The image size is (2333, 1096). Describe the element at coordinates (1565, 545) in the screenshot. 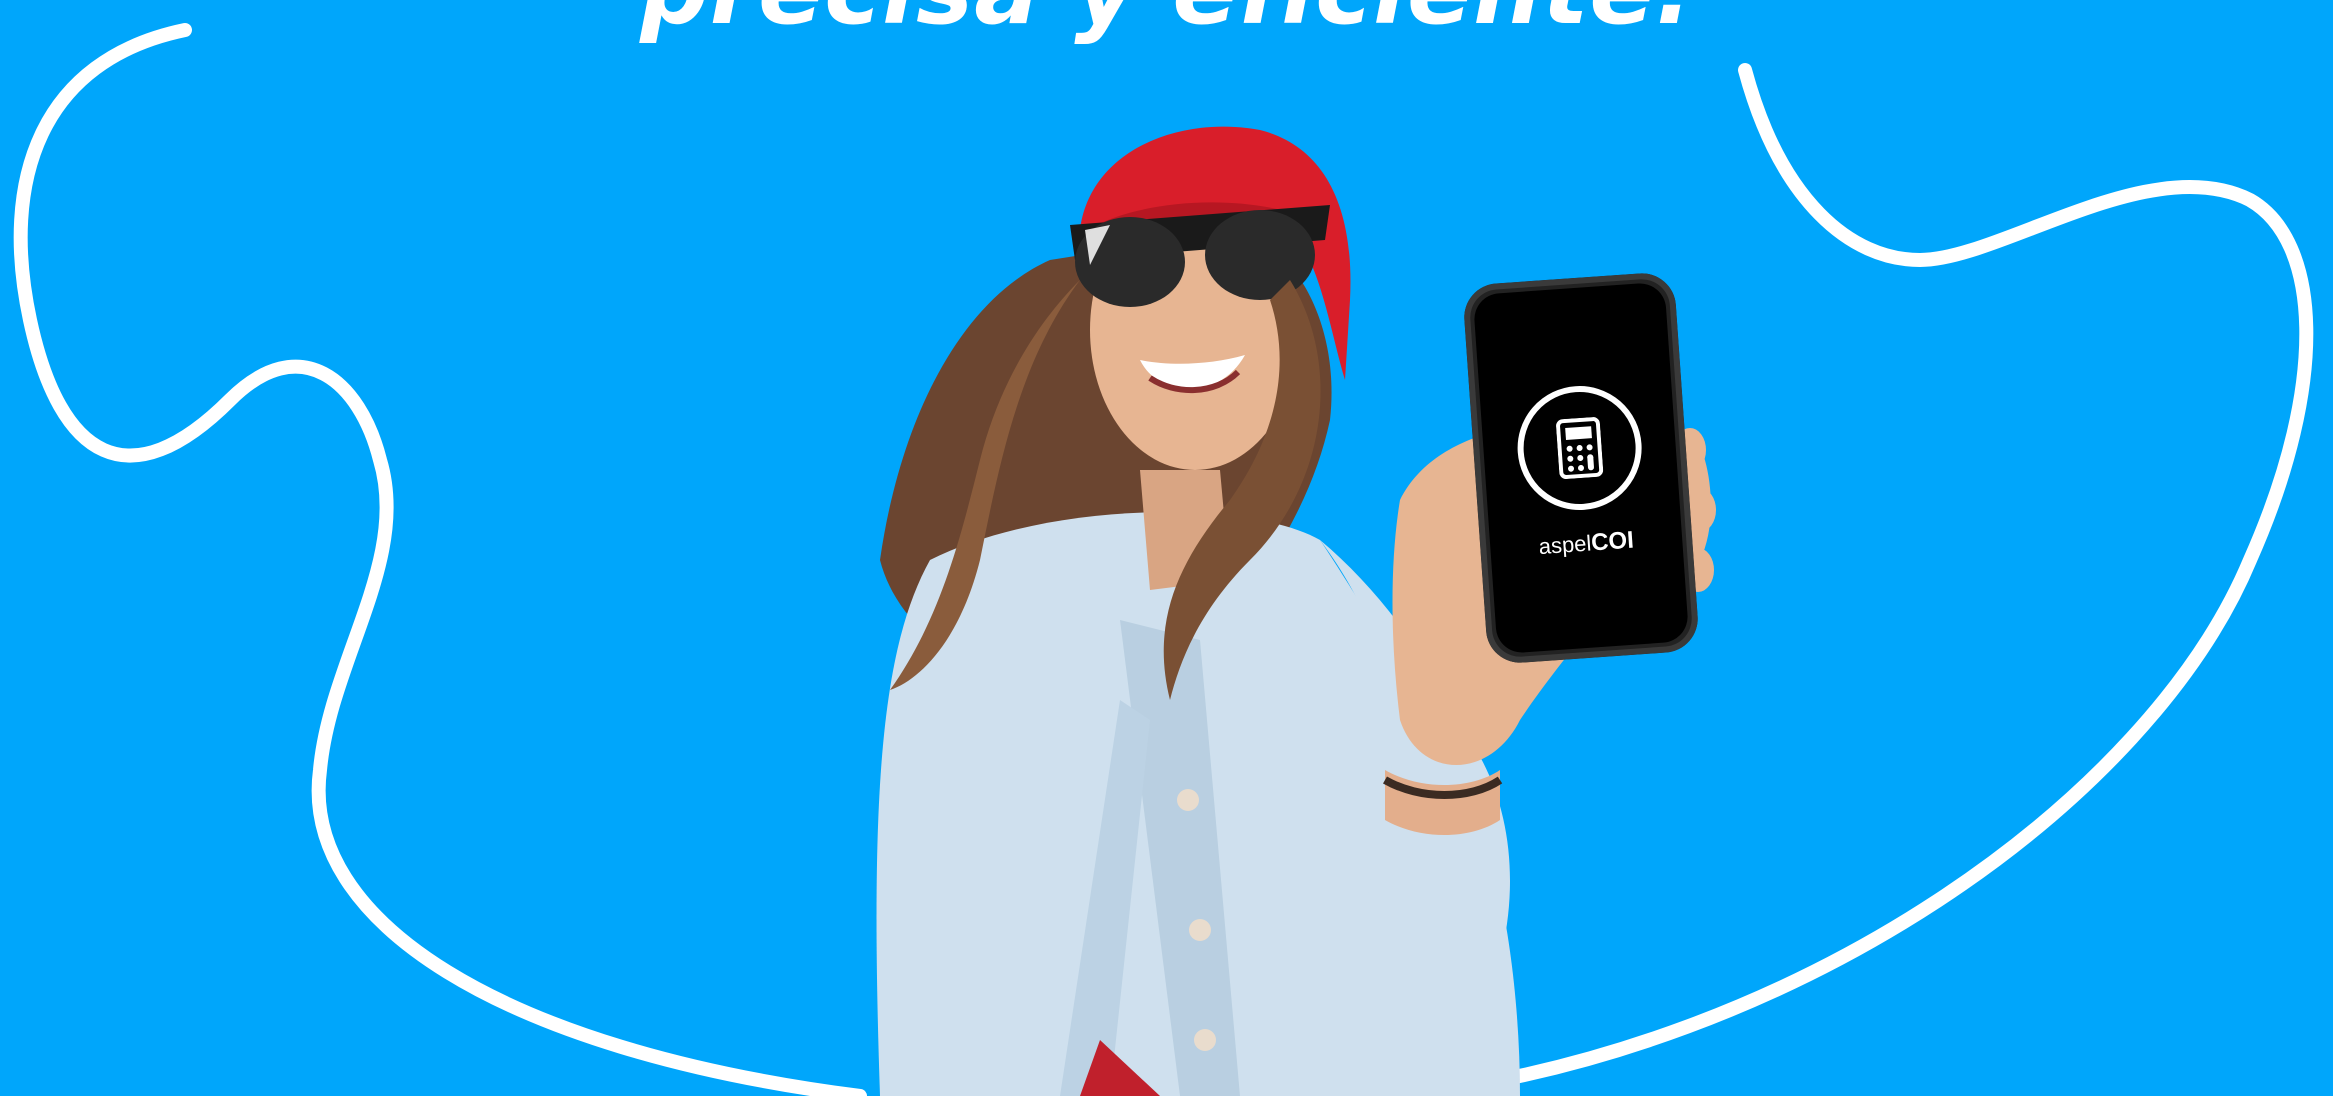

I see `brand-prefix: aspel` at that location.